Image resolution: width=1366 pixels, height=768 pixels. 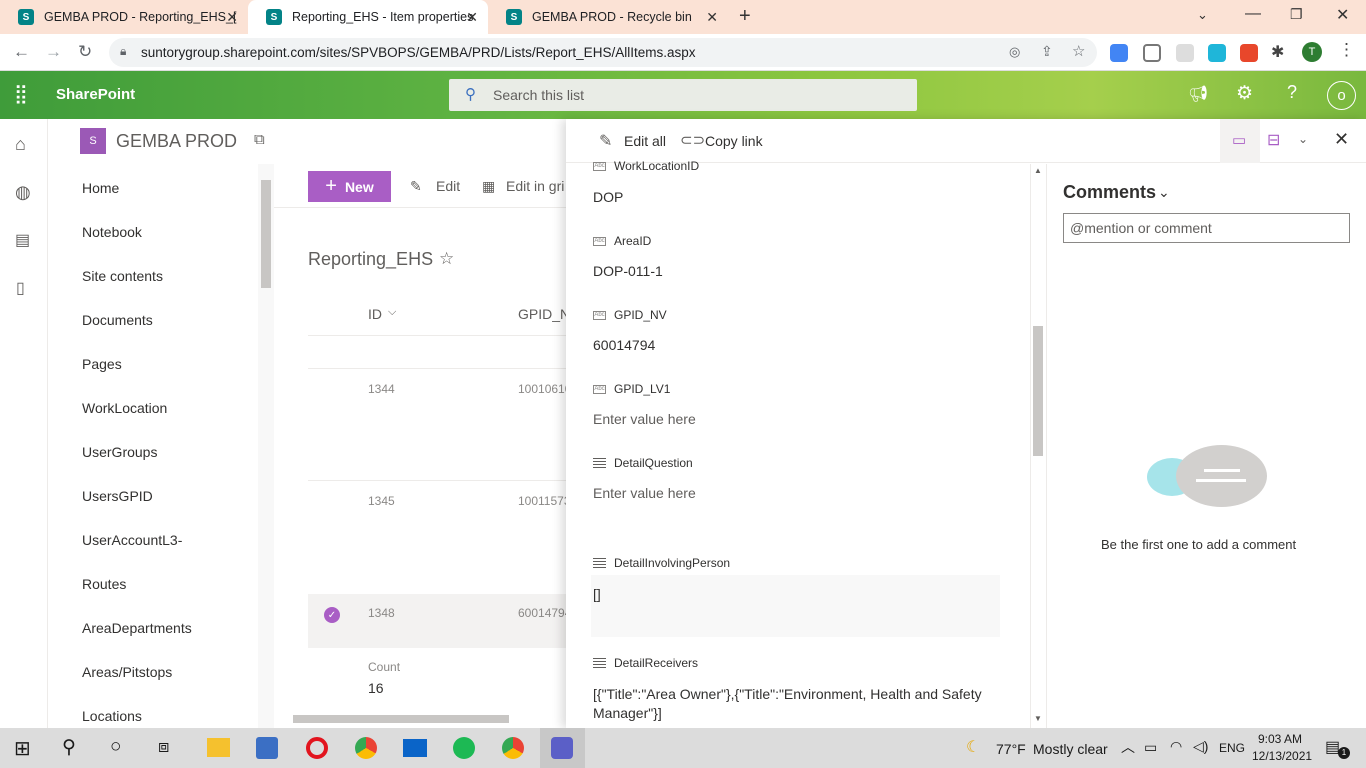 I want to click on nav-item-areadepartments: AreaDepartments, so click(x=137, y=628).